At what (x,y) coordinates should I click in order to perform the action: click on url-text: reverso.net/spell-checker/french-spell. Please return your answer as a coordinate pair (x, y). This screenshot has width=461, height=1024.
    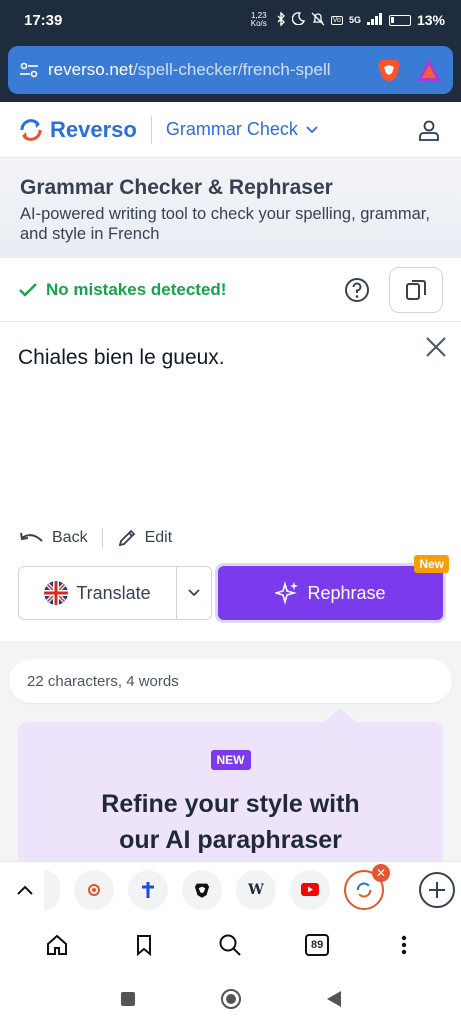
    Looking at the image, I should click on (207, 70).